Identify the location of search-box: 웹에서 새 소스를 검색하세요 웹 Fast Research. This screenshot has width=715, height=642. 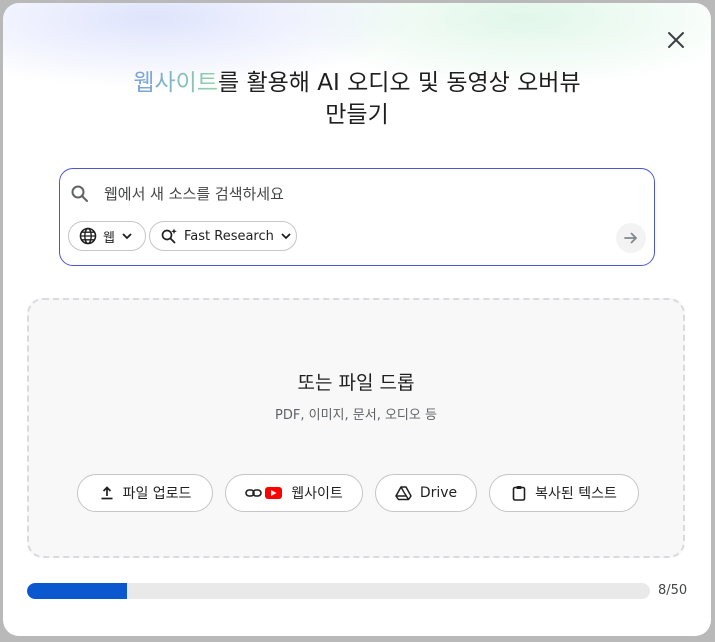
(357, 217).